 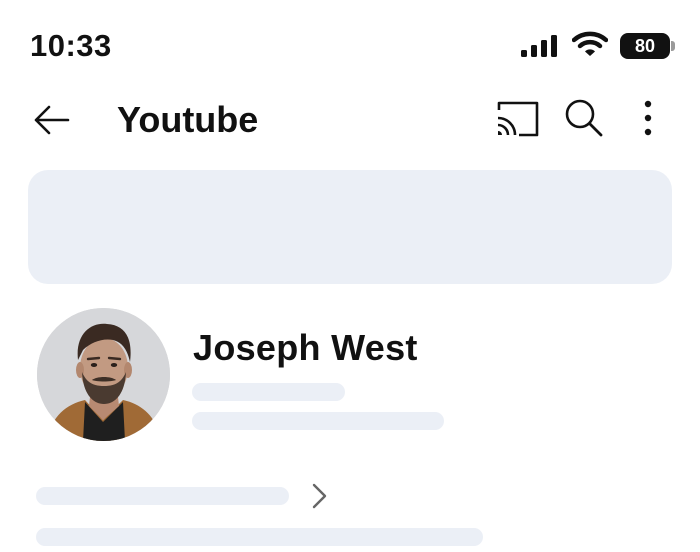 I want to click on cellular-signal-icon, so click(x=539, y=46).